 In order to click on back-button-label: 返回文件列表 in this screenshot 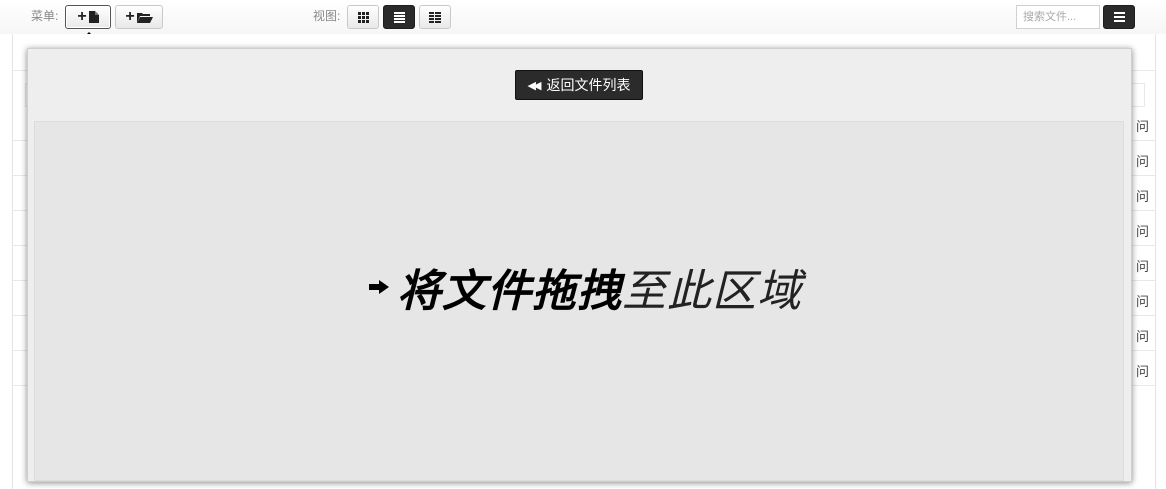, I will do `click(588, 85)`.